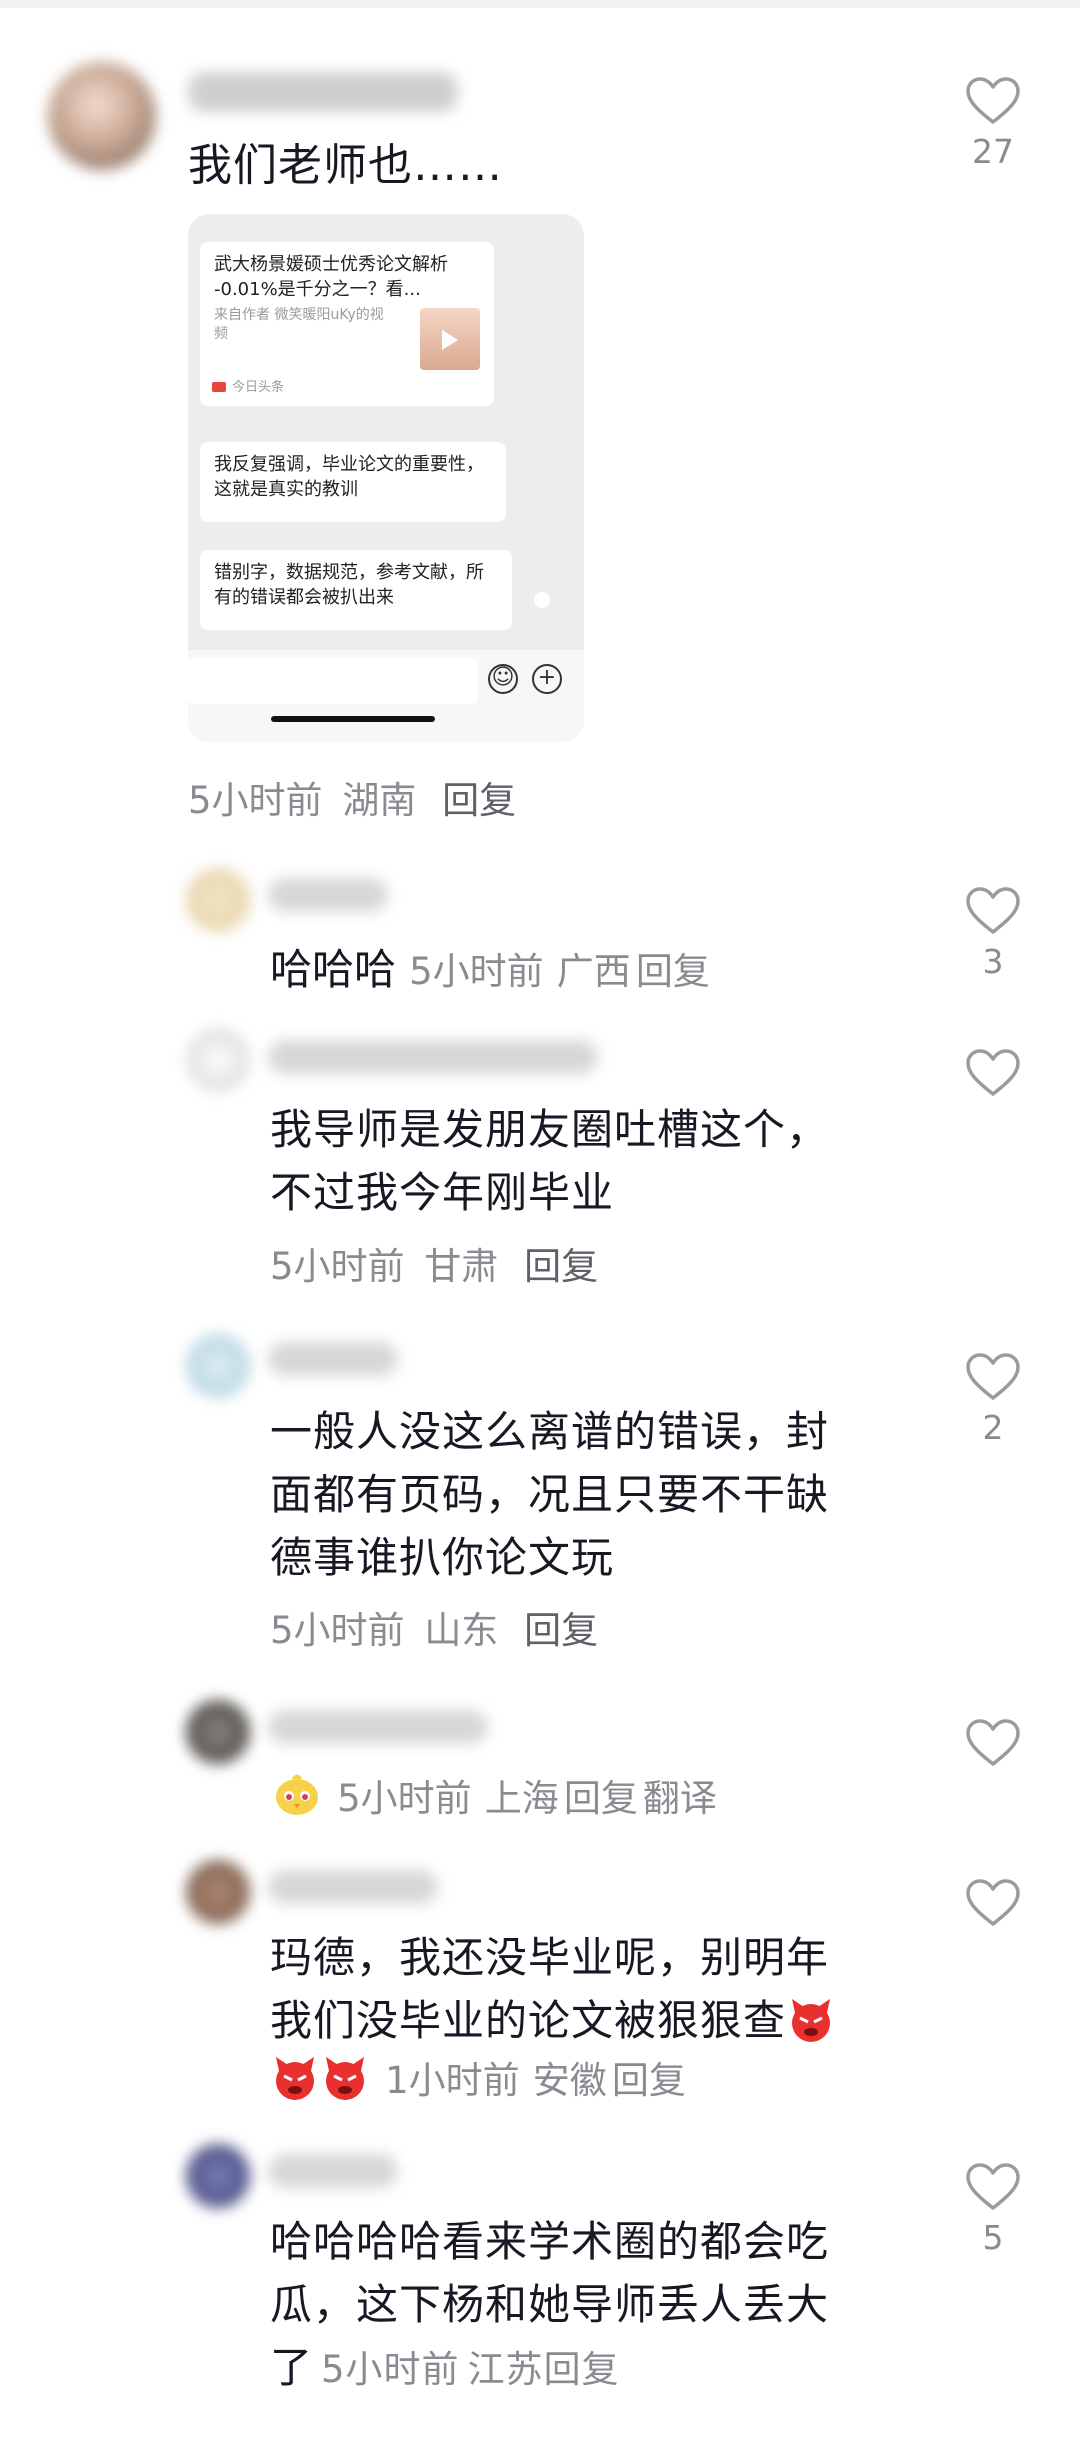  I want to click on location: 甘肃, so click(461, 1266).